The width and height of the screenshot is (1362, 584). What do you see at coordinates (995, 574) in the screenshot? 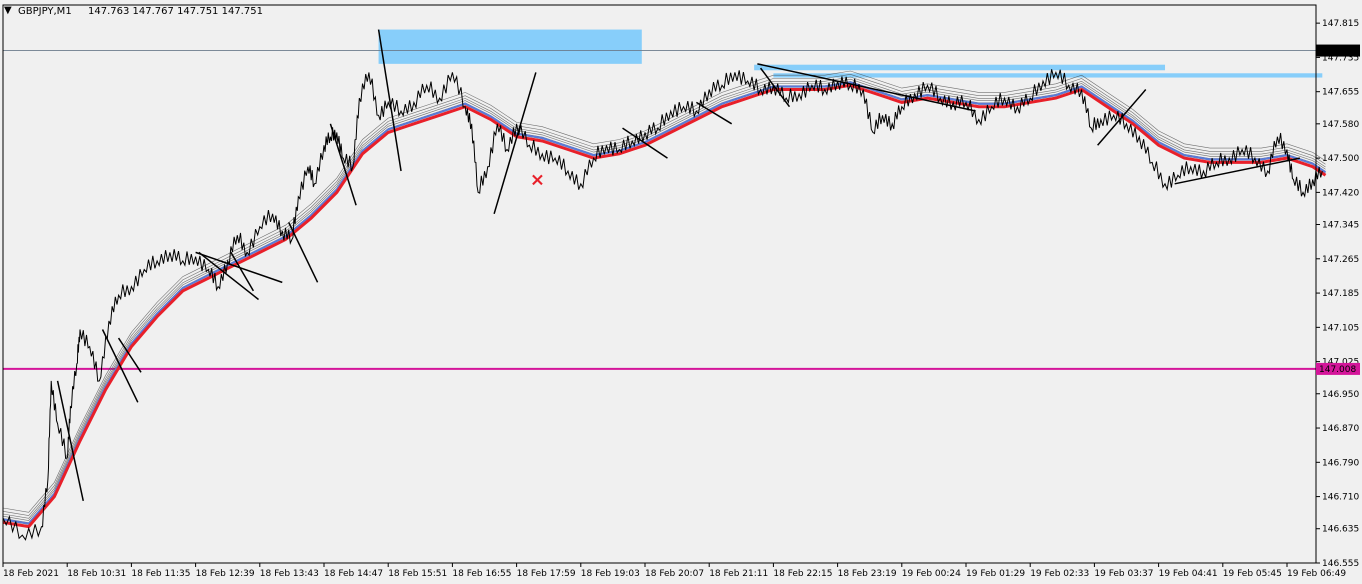
I see `x-tick-label: 19 Feb 01:29` at bounding box center [995, 574].